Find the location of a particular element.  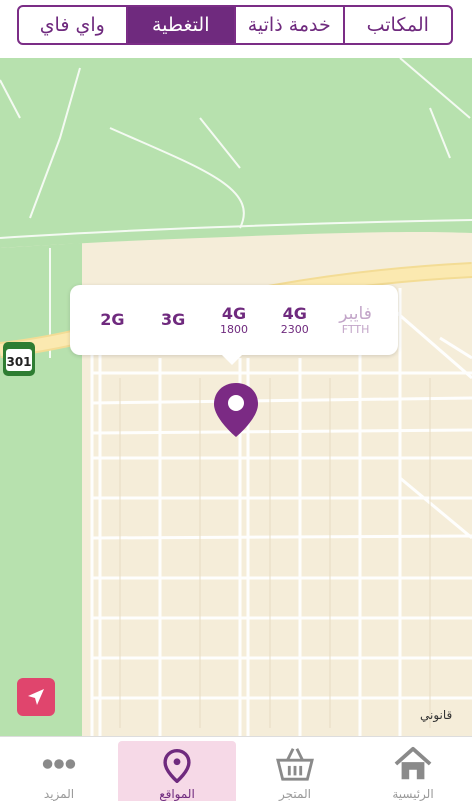

coverage-popup: فايبر FTTH 4G 2300 4G 1800 3G 2G is located at coordinates (234, 325).